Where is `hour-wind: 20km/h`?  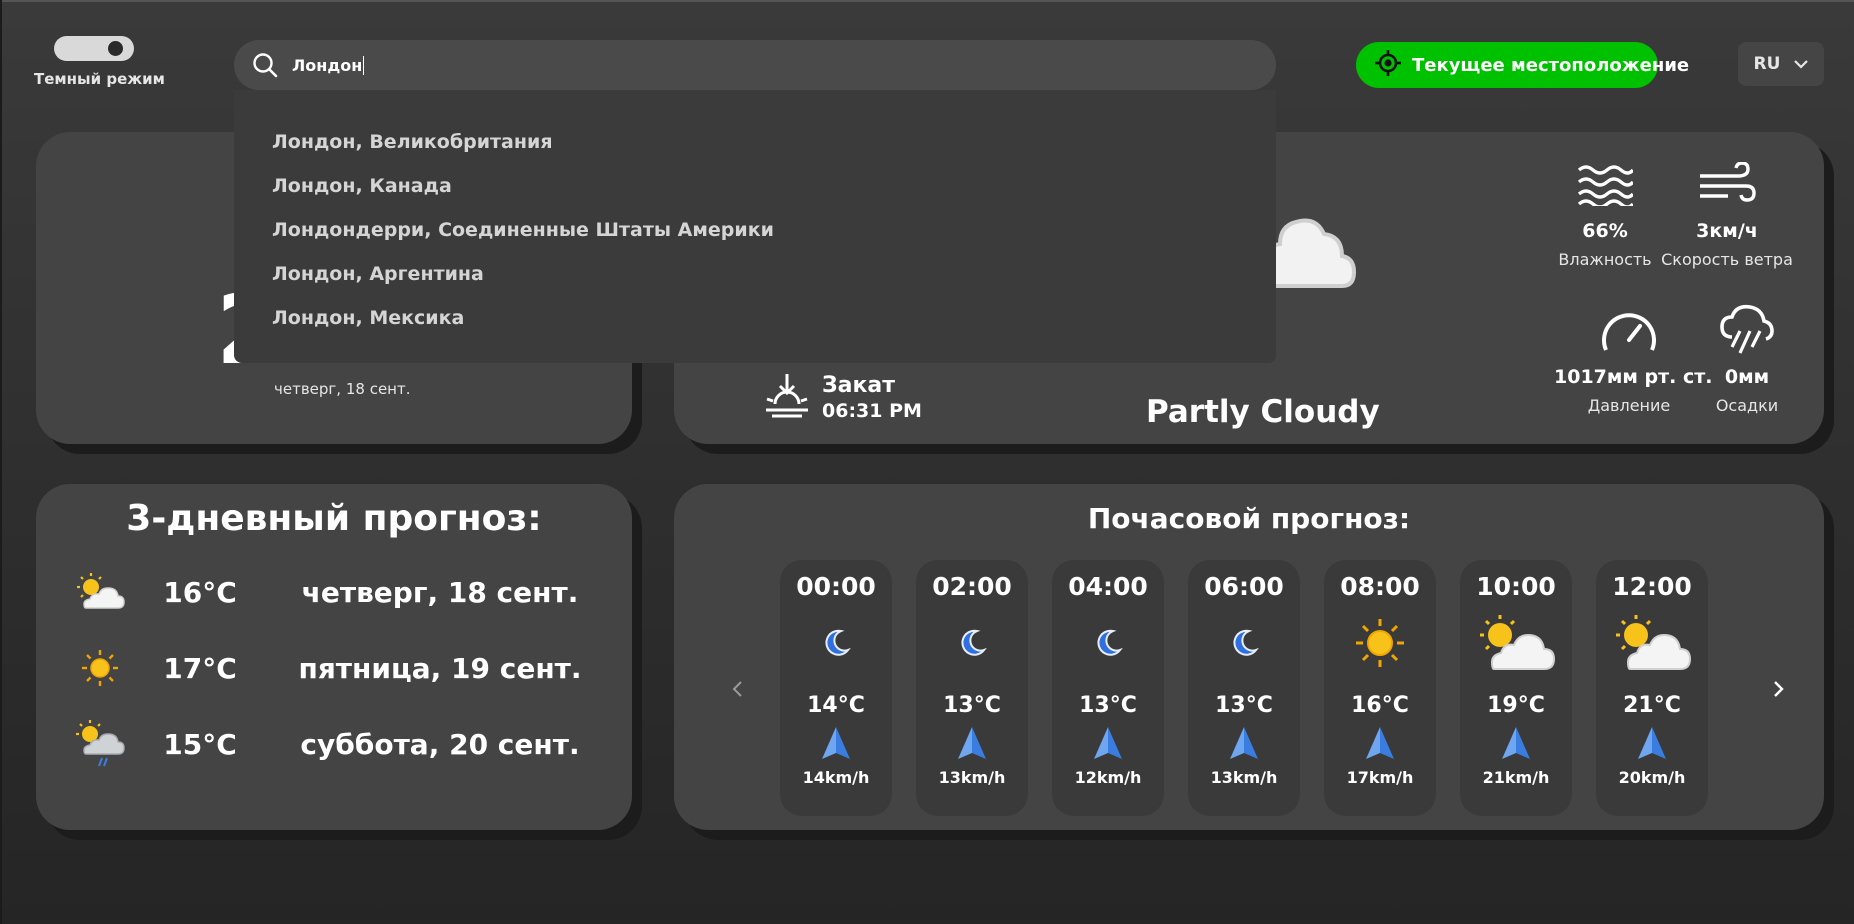 hour-wind: 20km/h is located at coordinates (1652, 777).